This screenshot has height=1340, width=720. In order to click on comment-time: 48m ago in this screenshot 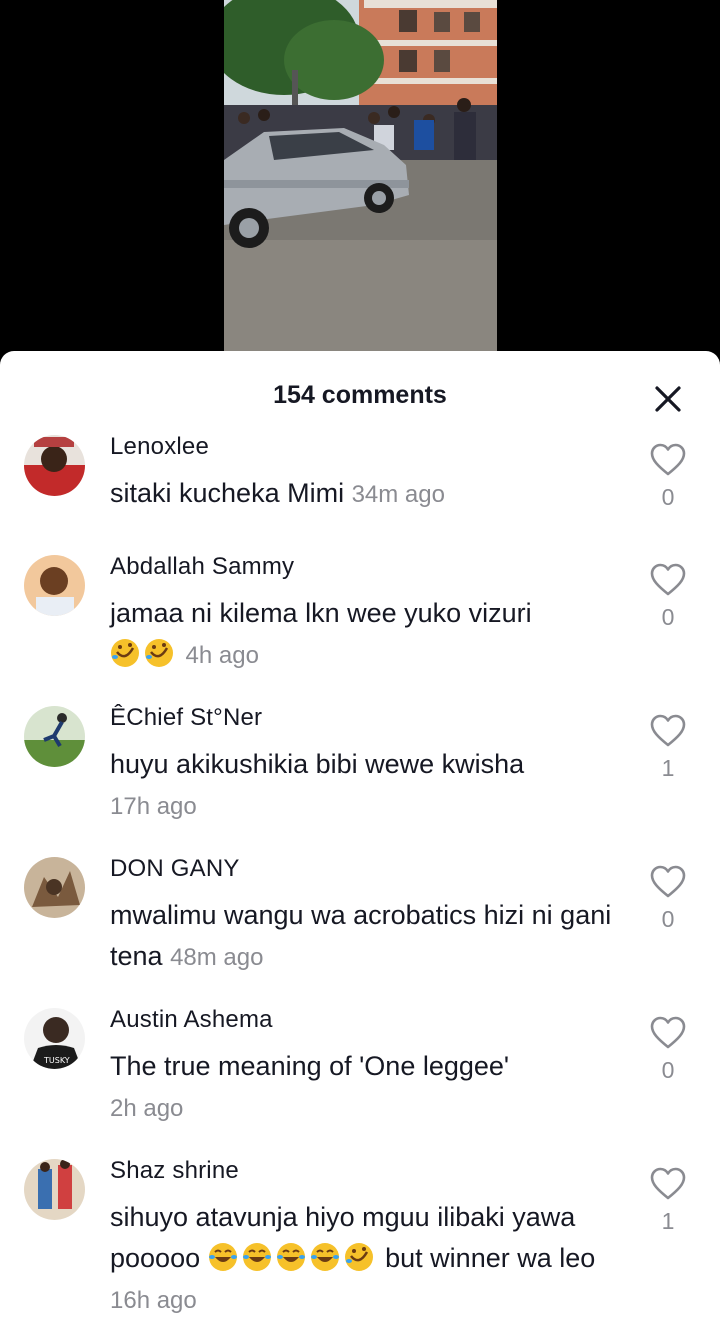, I will do `click(217, 957)`.